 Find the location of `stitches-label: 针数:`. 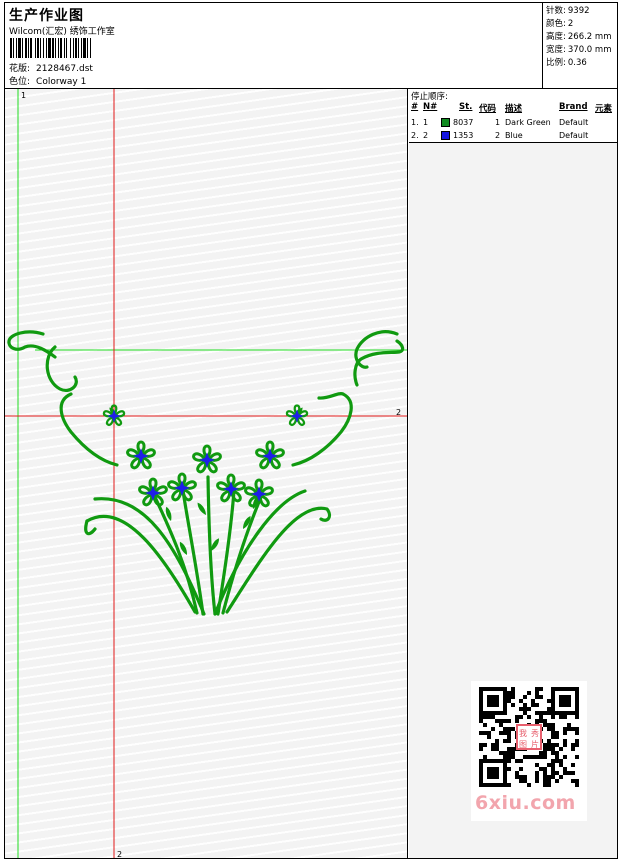

stitches-label: 针数: is located at coordinates (556, 11).